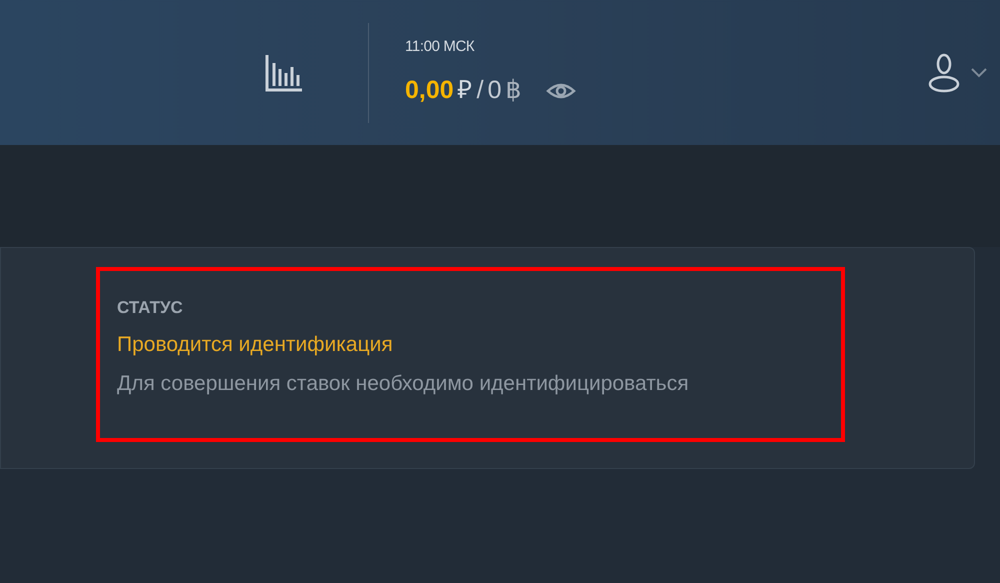  Describe the element at coordinates (403, 384) in the screenshot. I see `status-message: Для совершения ставок необходимо идентифицироваться` at that location.